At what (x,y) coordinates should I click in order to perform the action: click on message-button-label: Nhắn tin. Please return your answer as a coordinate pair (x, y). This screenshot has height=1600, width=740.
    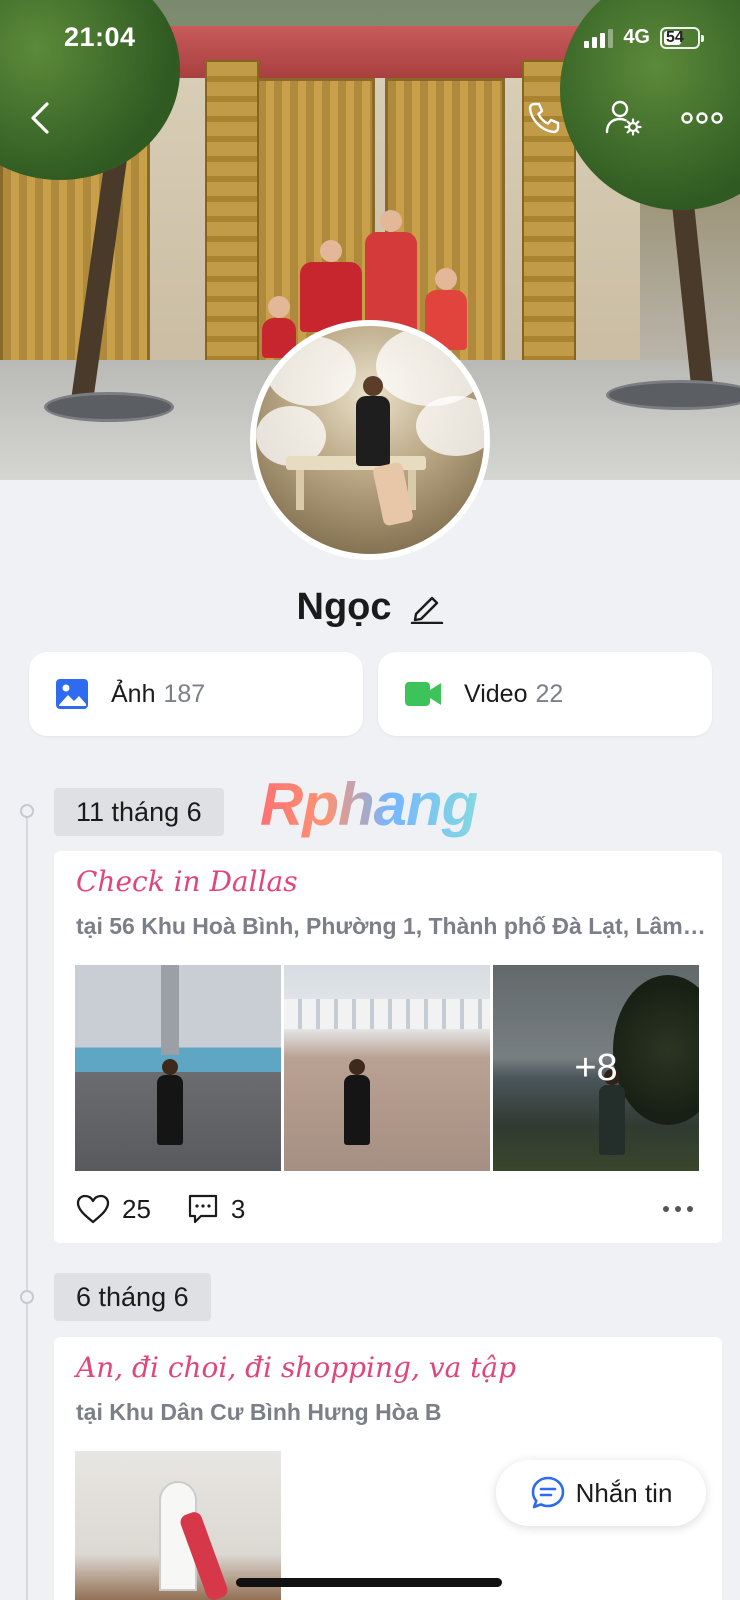
    Looking at the image, I should click on (624, 1492).